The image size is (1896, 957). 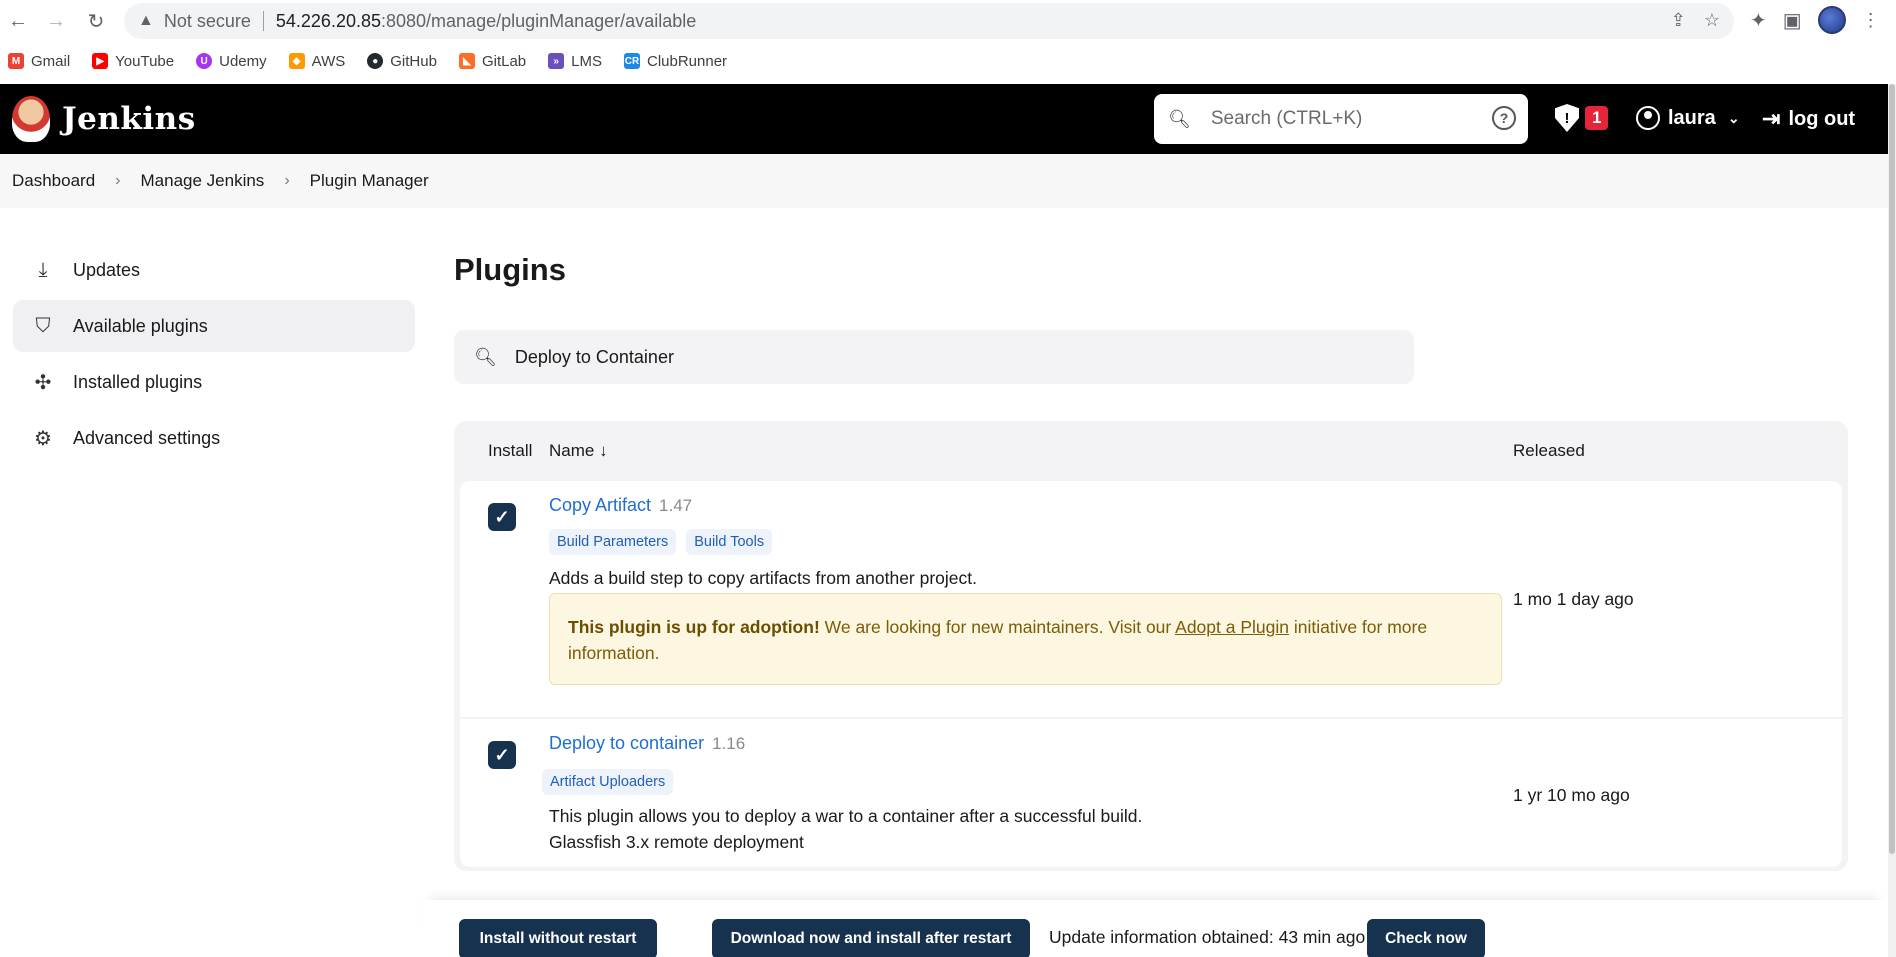 I want to click on plugin-filter-input: 🔍︎ Deploy to Container, so click(x=934, y=357).